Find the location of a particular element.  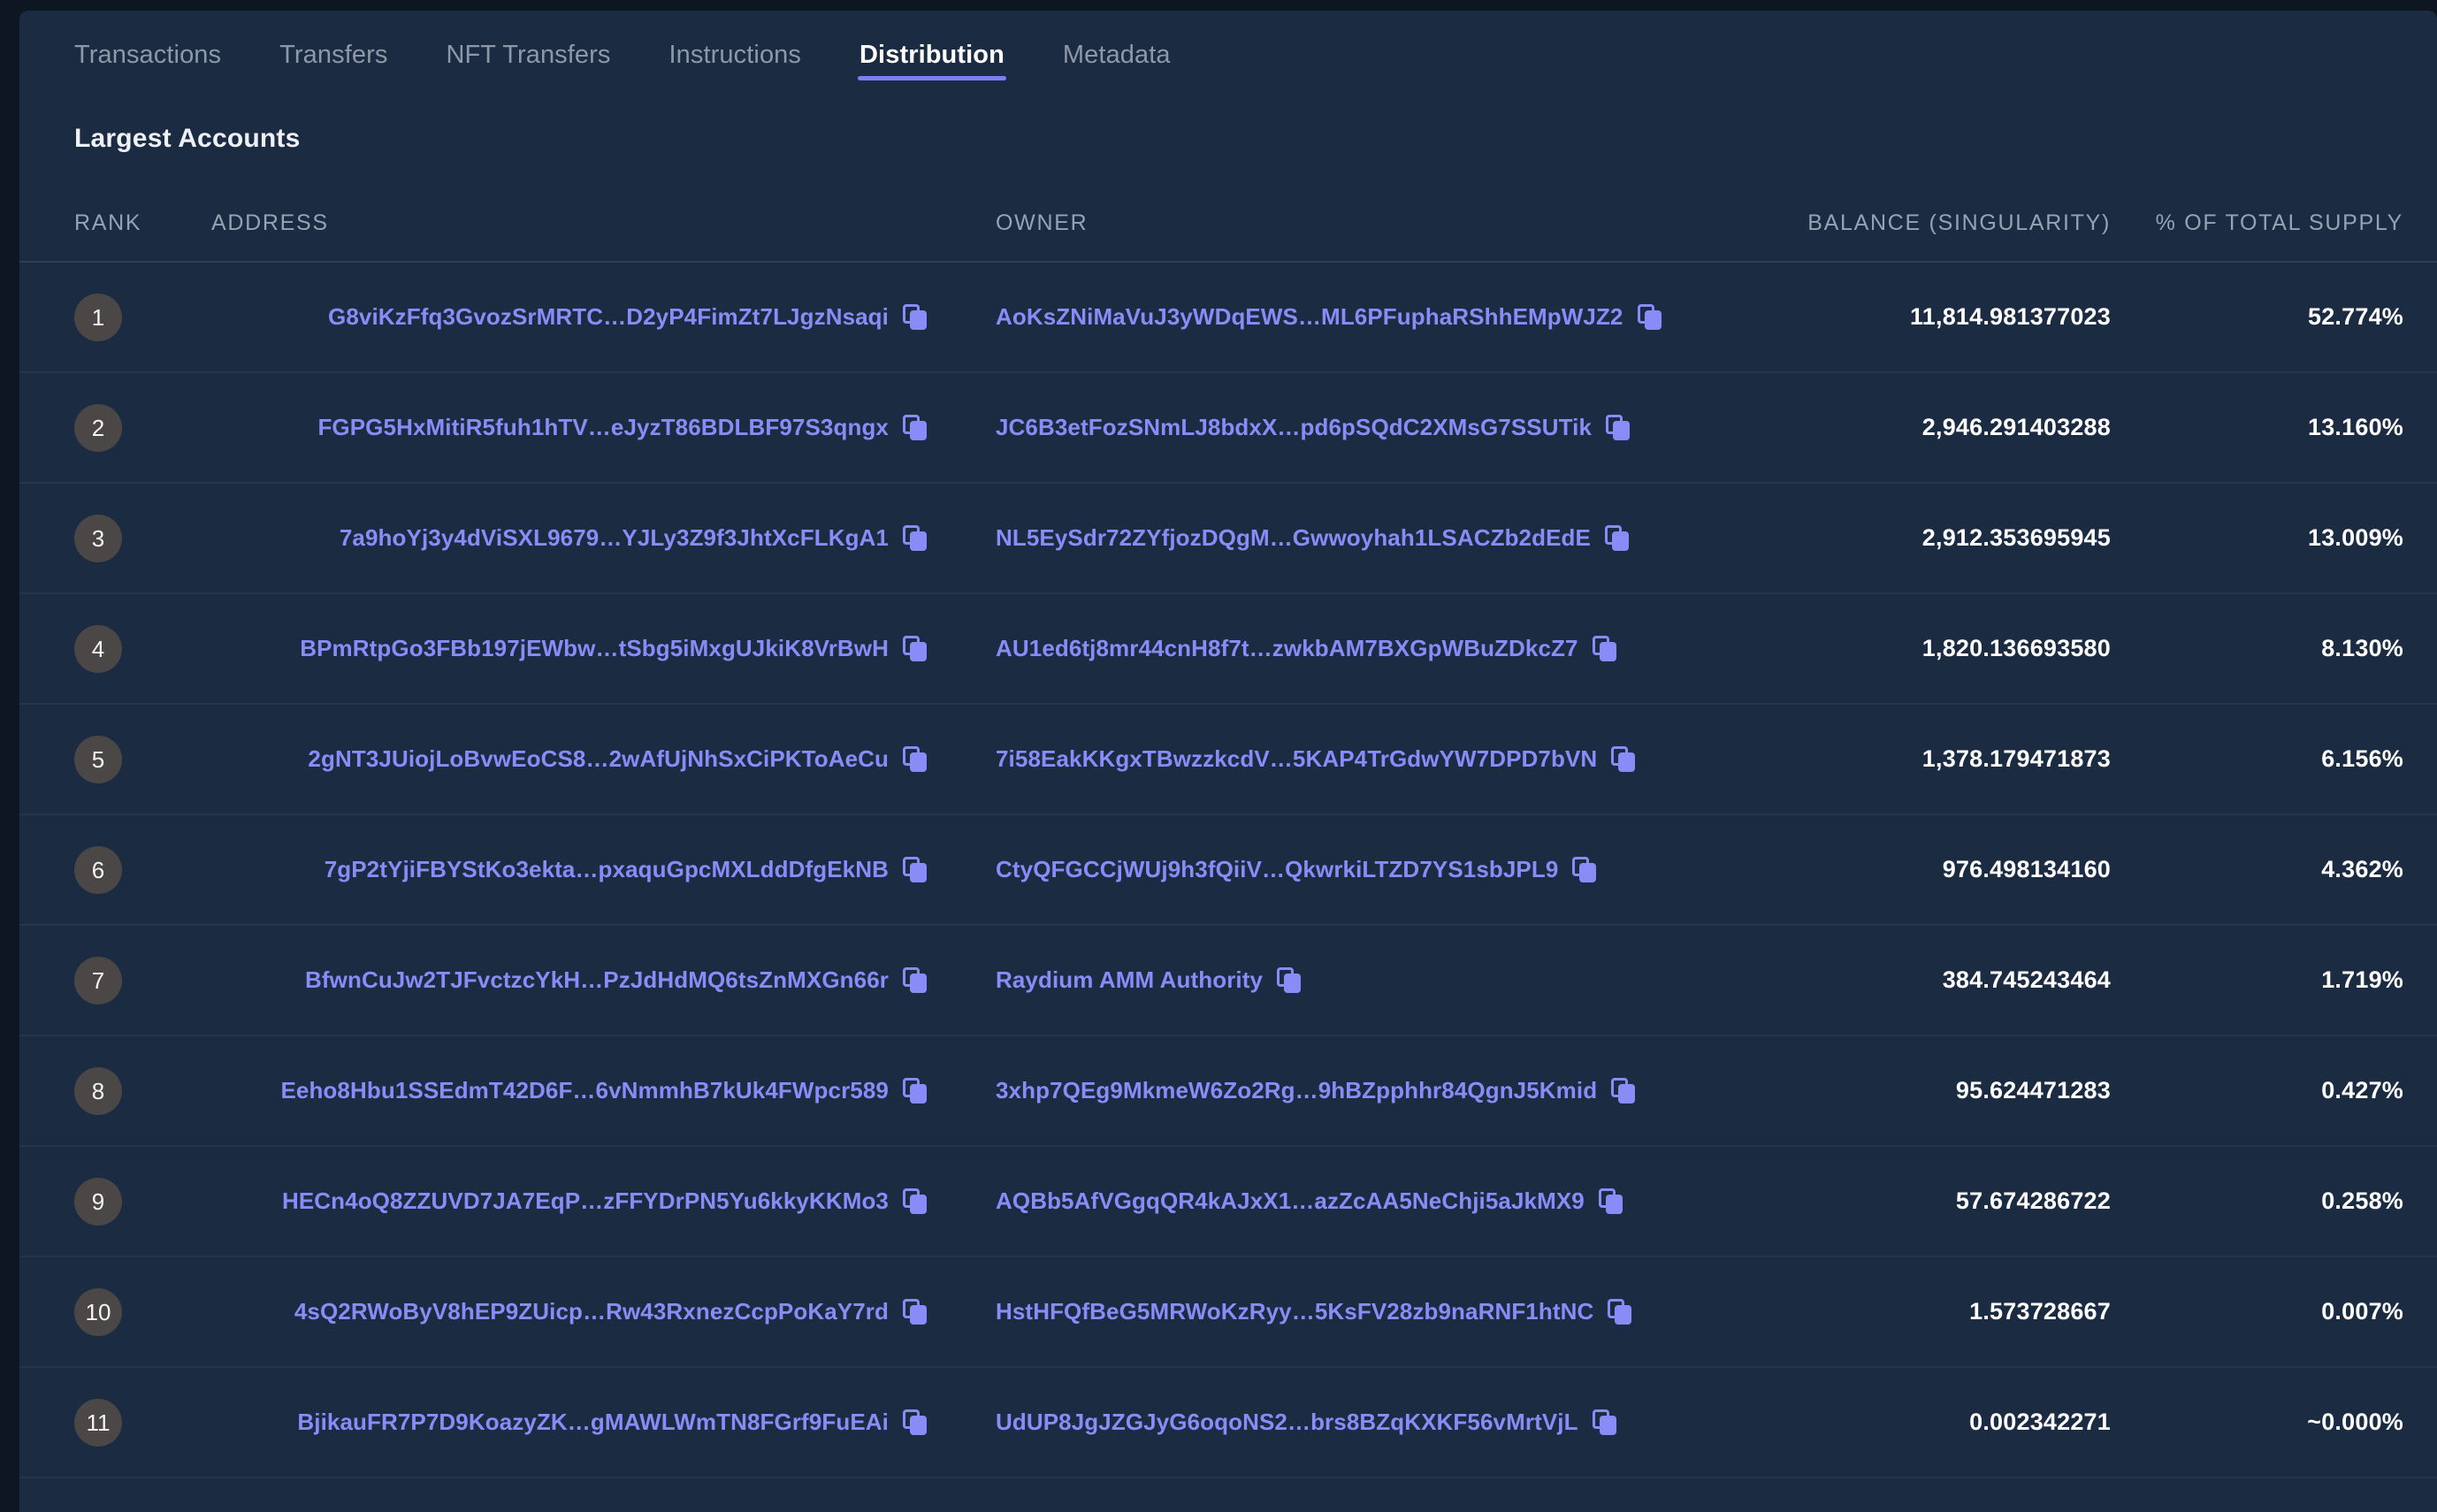

rank-cell: 9 is located at coordinates (97, 1201).